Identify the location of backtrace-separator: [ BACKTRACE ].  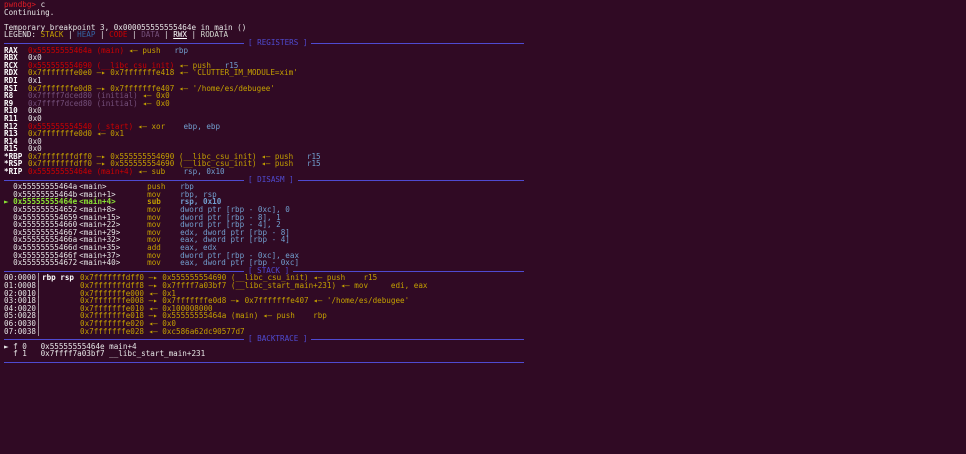
(483, 339).